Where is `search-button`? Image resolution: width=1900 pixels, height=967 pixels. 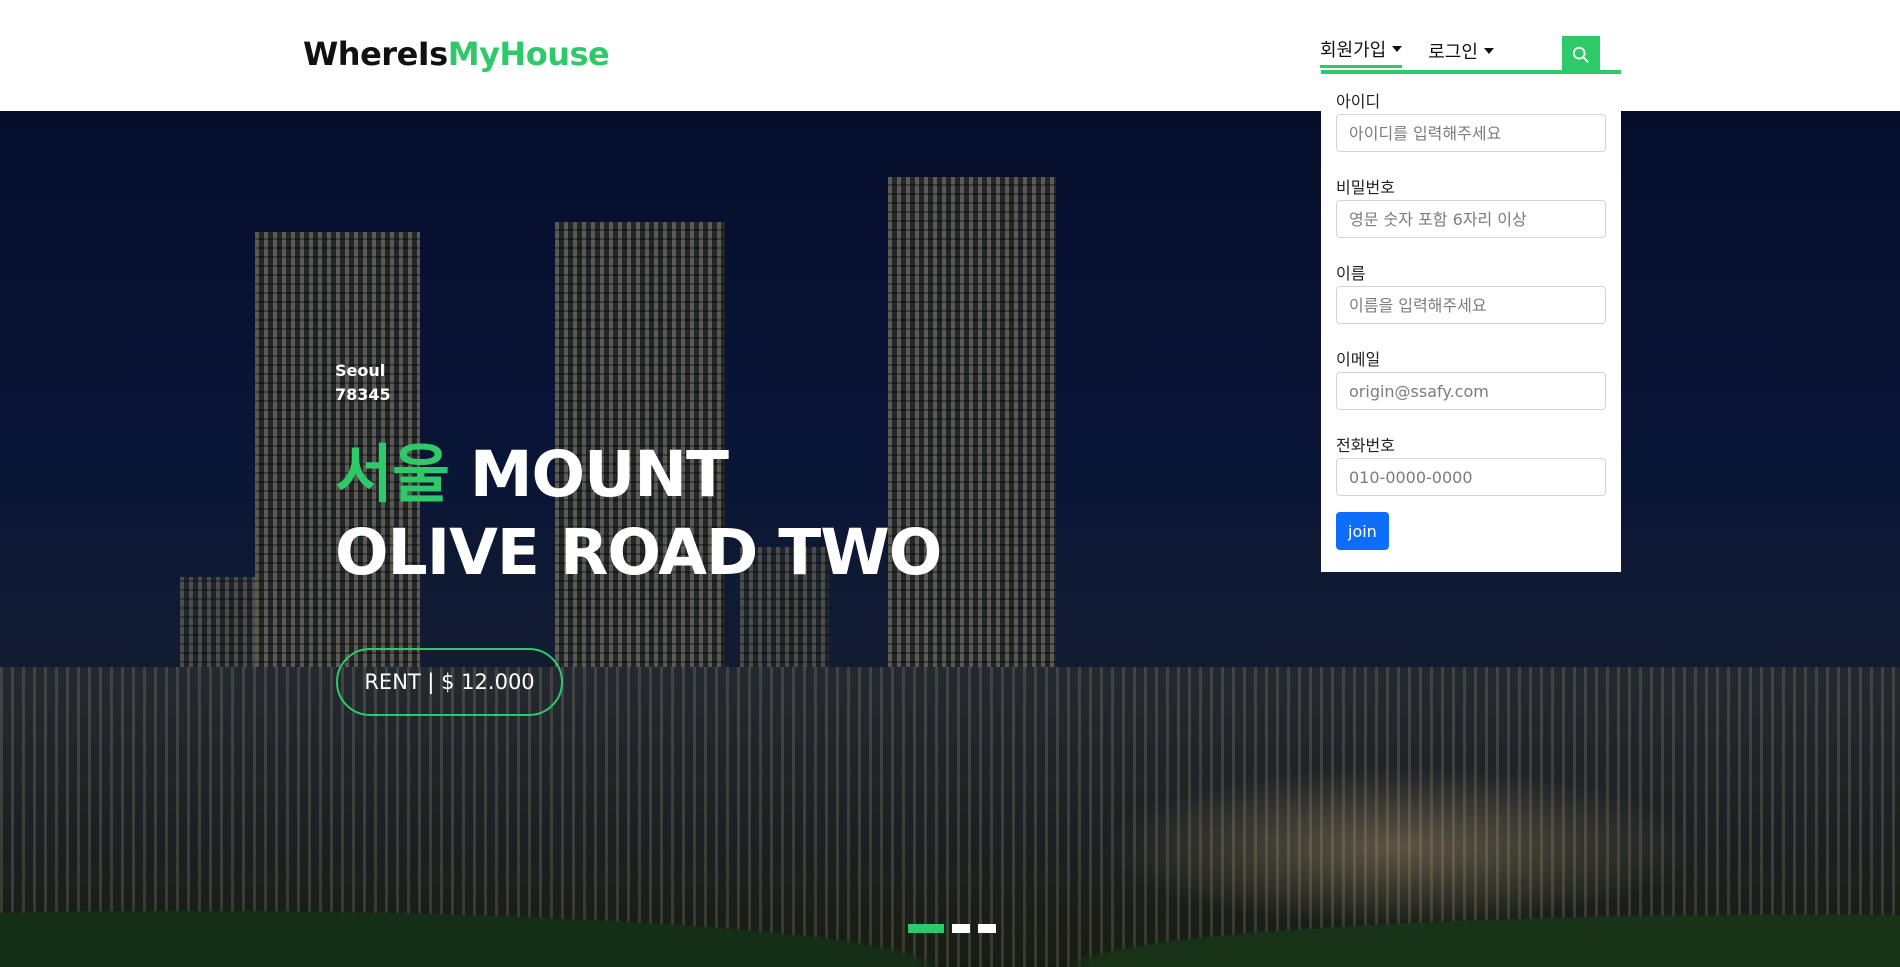 search-button is located at coordinates (1581, 55).